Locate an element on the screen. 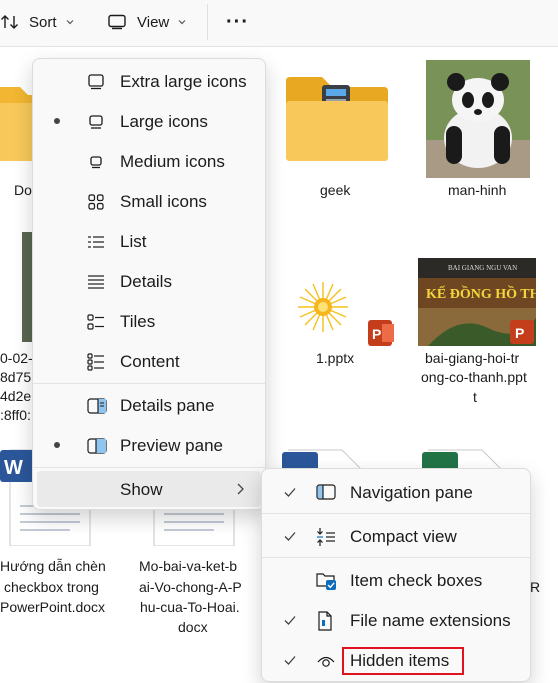 The width and height of the screenshot is (558, 683). command-bar: Sort View ··· is located at coordinates (279, 23).